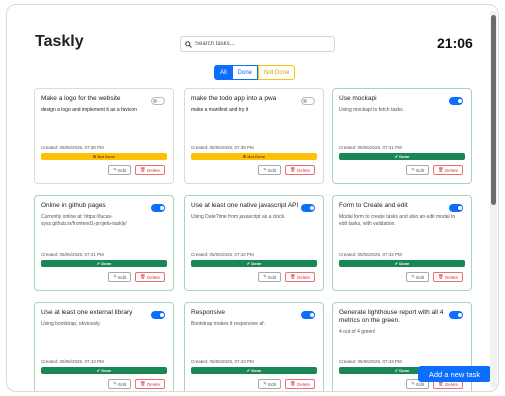 The height and width of the screenshot is (396, 505). I want to click on filter-all-button: All, so click(223, 72).